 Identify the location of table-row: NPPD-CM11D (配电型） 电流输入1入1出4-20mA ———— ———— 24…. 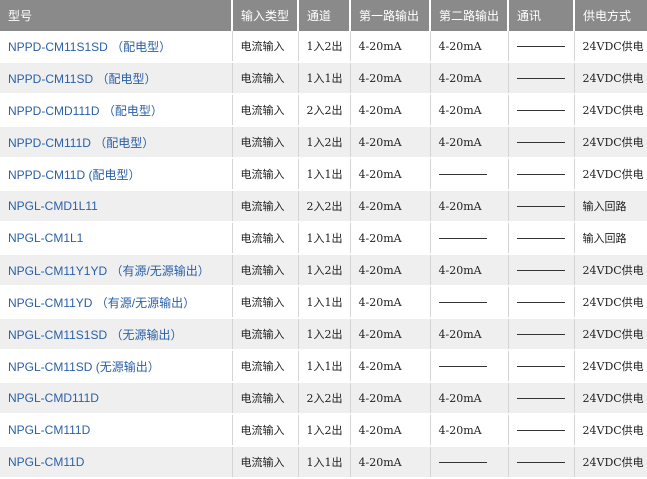
(323, 174).